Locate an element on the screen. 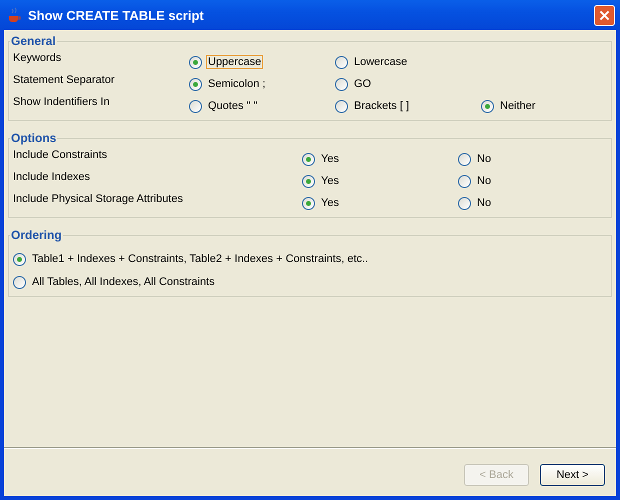 The height and width of the screenshot is (500, 620). coffee-cup-icon is located at coordinates (14, 15).